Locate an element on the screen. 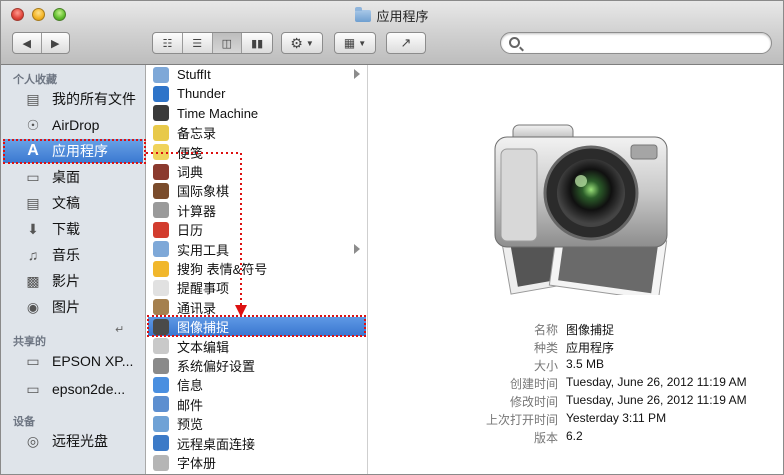 This screenshot has height=475, width=784. sidebar-item-desktop: ▭ 桌面 is located at coordinates (73, 177).